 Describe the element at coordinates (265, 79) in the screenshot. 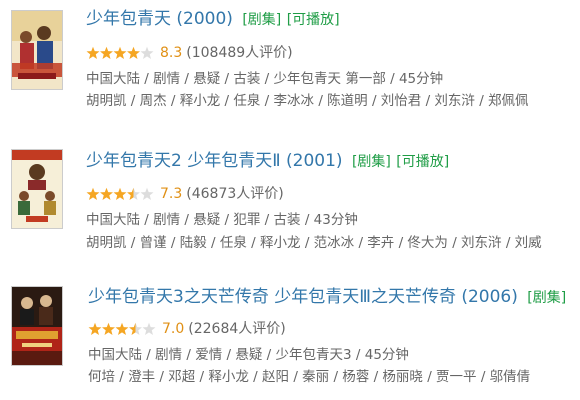

I see `result-genre-line-1: 中国大陆 / 剧情 / 悬疑 / 古装 / 少年包青天 第一部 / 45分钟` at that location.